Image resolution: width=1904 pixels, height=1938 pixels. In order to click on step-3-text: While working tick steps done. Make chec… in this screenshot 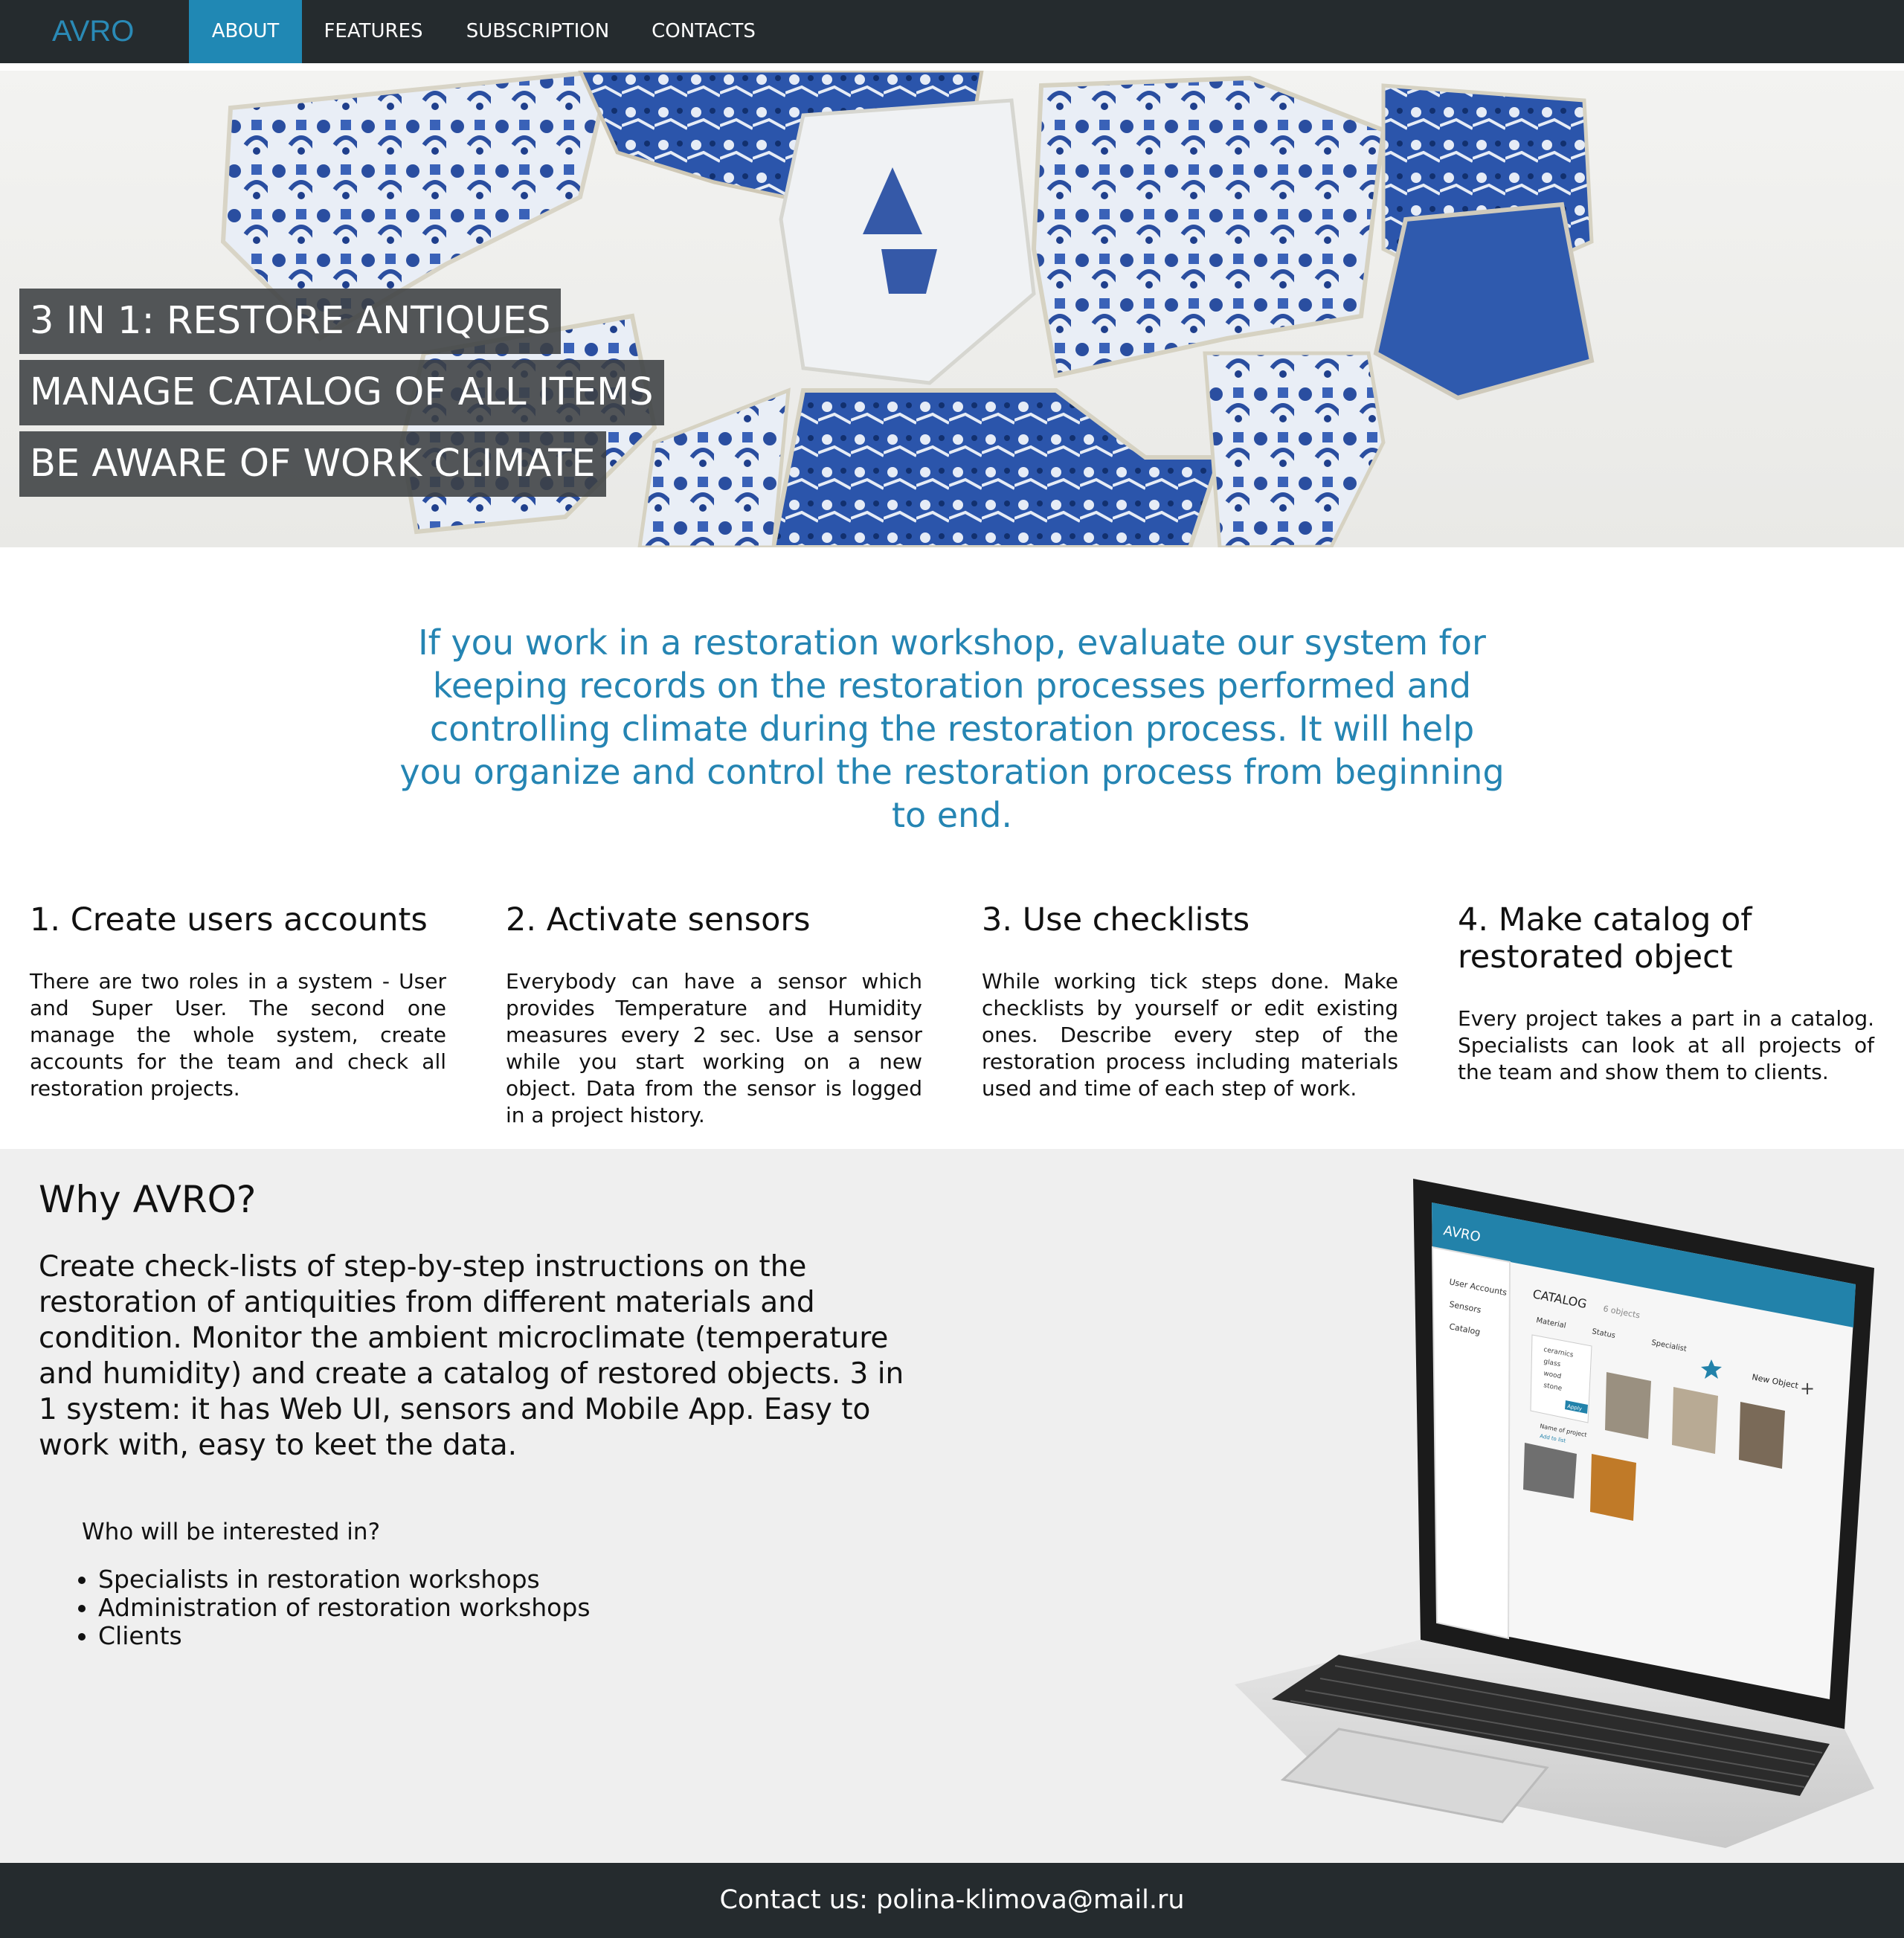, I will do `click(1190, 1035)`.